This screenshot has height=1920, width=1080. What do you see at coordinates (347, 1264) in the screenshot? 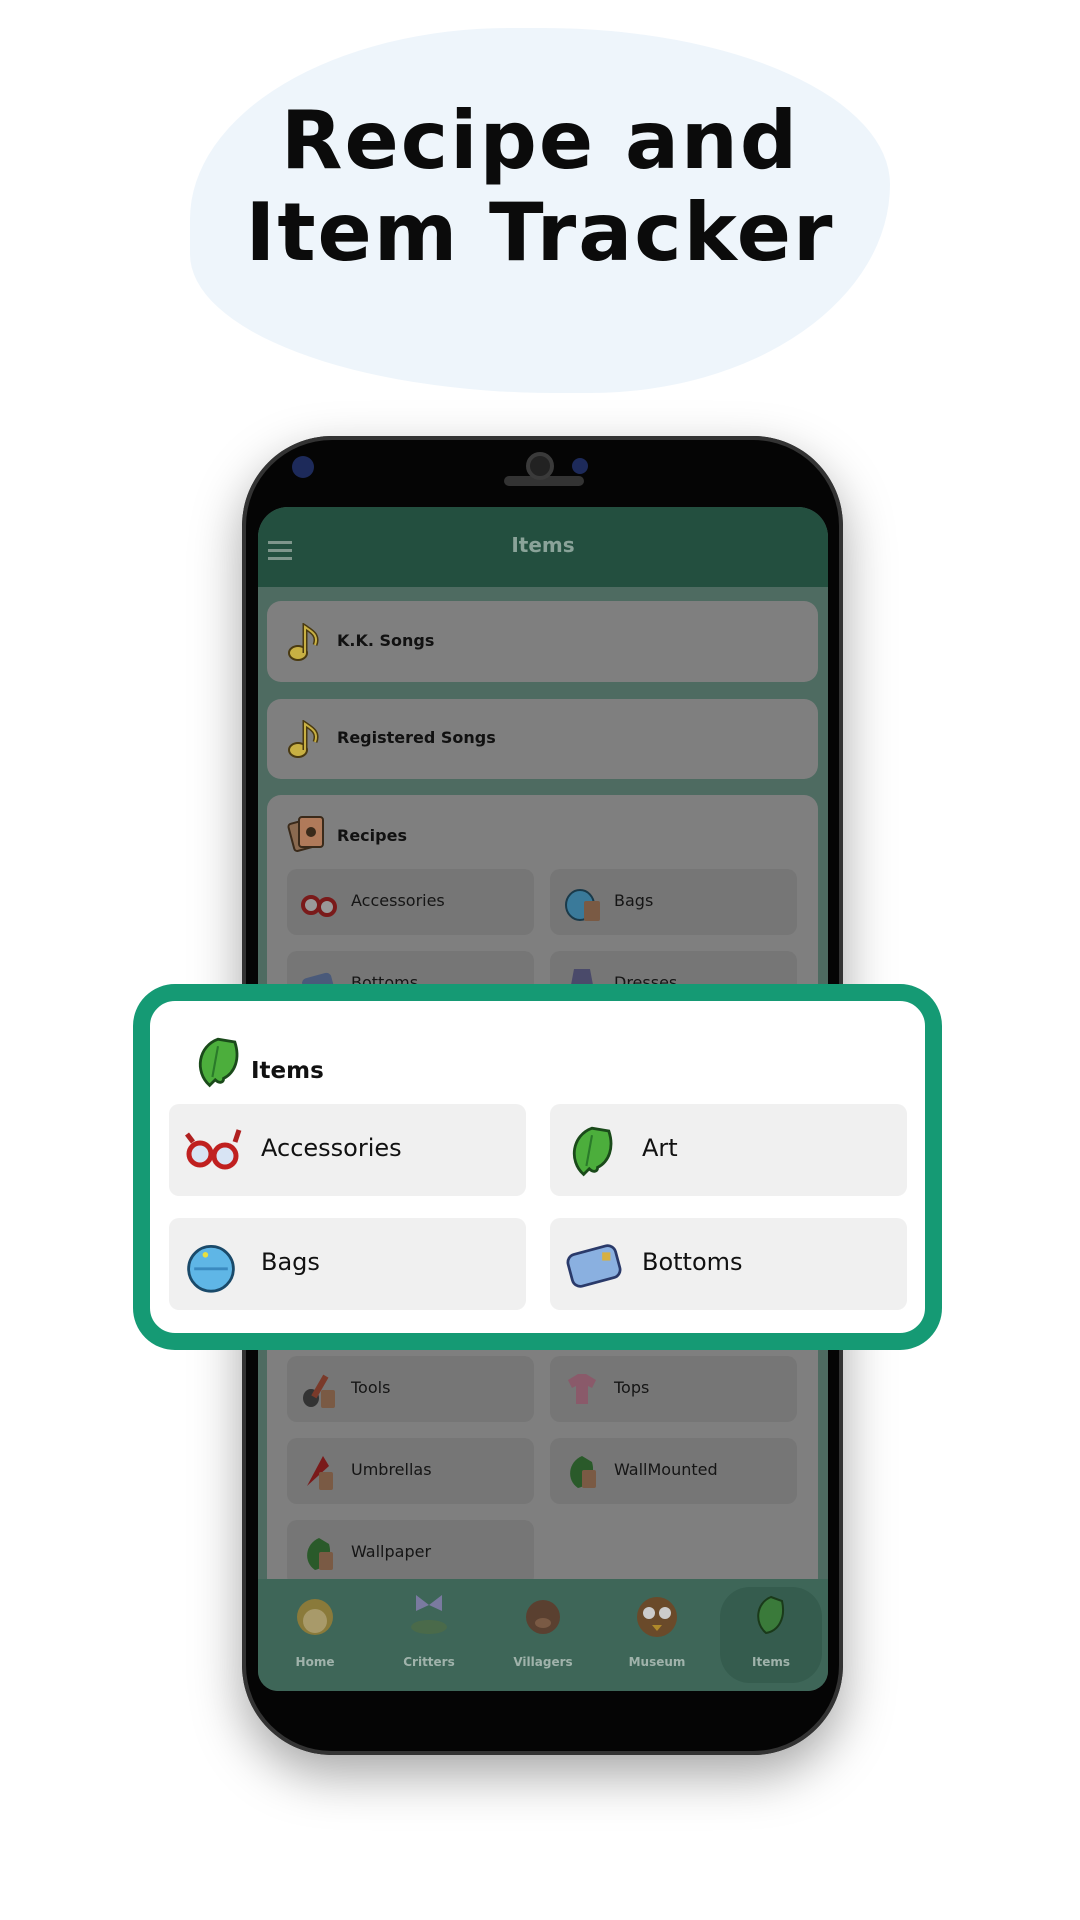
I see `item-bags: Bags` at bounding box center [347, 1264].